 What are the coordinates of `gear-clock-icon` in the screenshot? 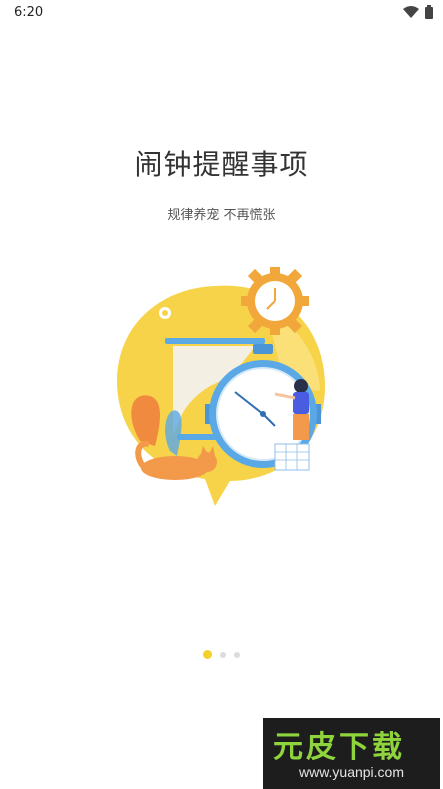 It's located at (275, 301).